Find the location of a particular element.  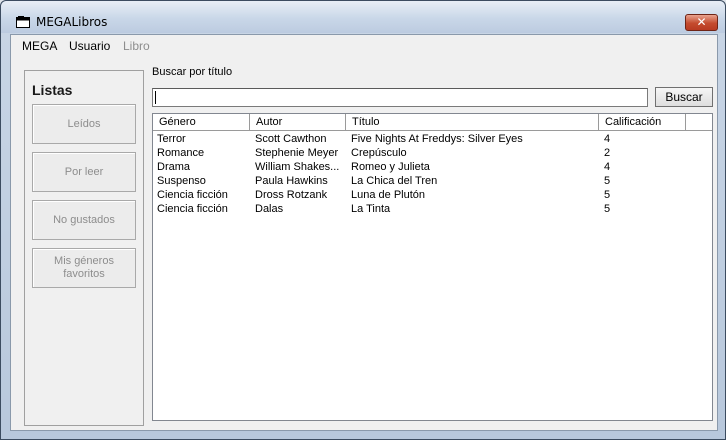

column-header-filler is located at coordinates (699, 122).